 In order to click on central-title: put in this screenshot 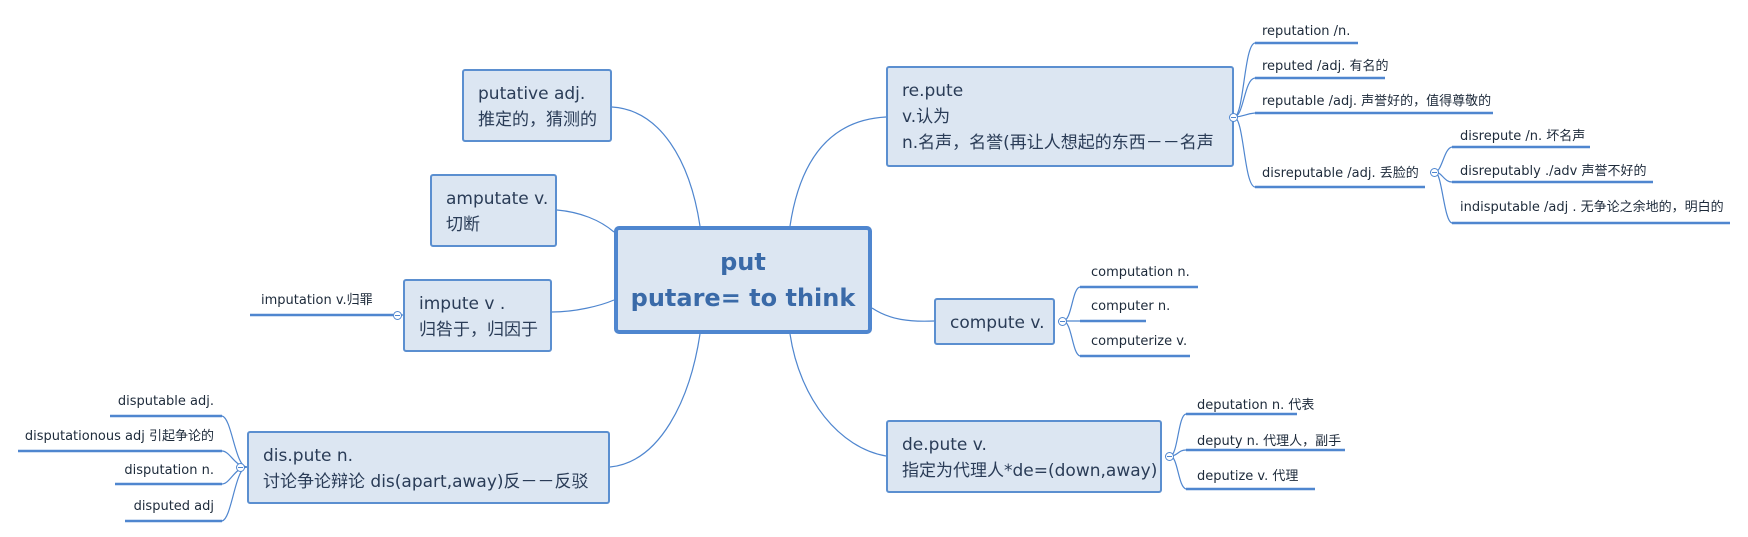, I will do `click(743, 262)`.